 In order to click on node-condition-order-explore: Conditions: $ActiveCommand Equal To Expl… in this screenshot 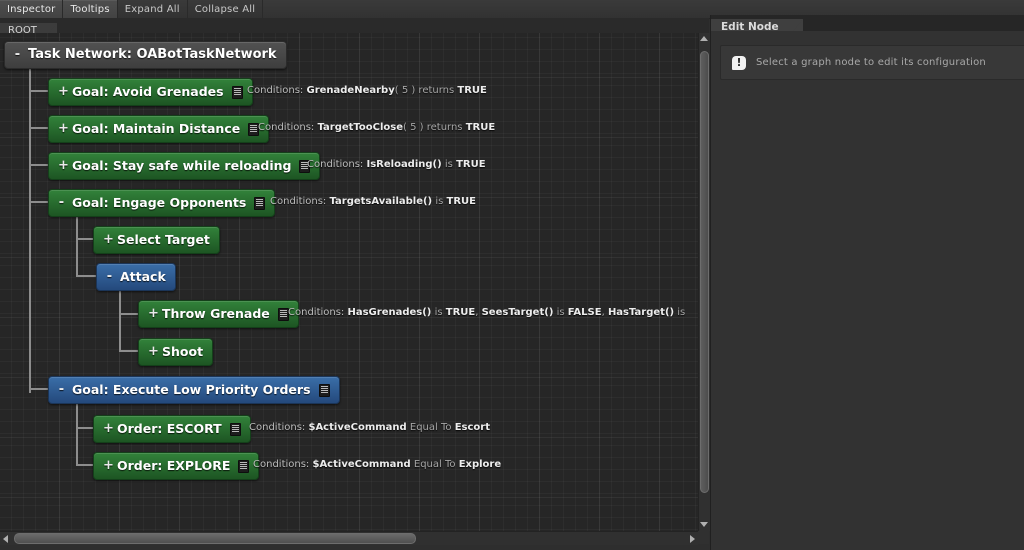, I will do `click(377, 465)`.